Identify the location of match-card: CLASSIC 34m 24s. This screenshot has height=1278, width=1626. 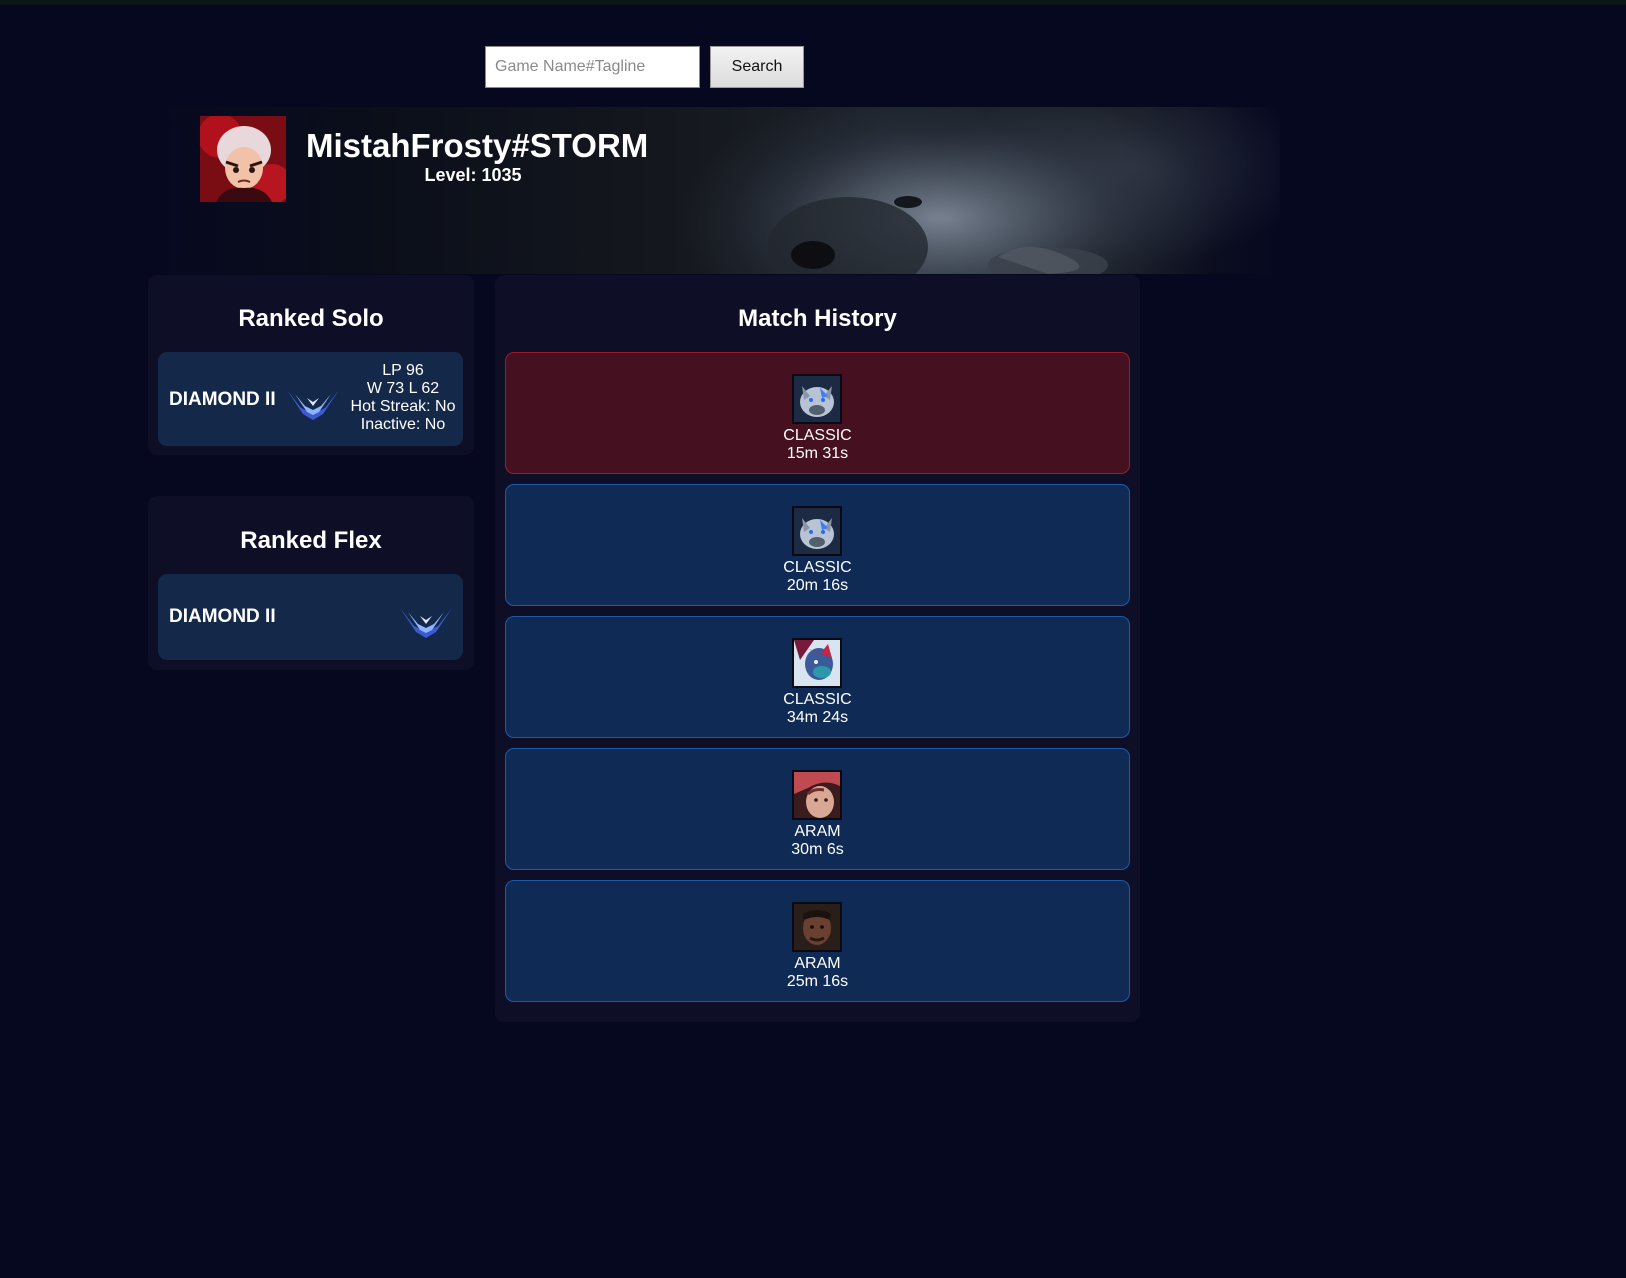
(817, 677).